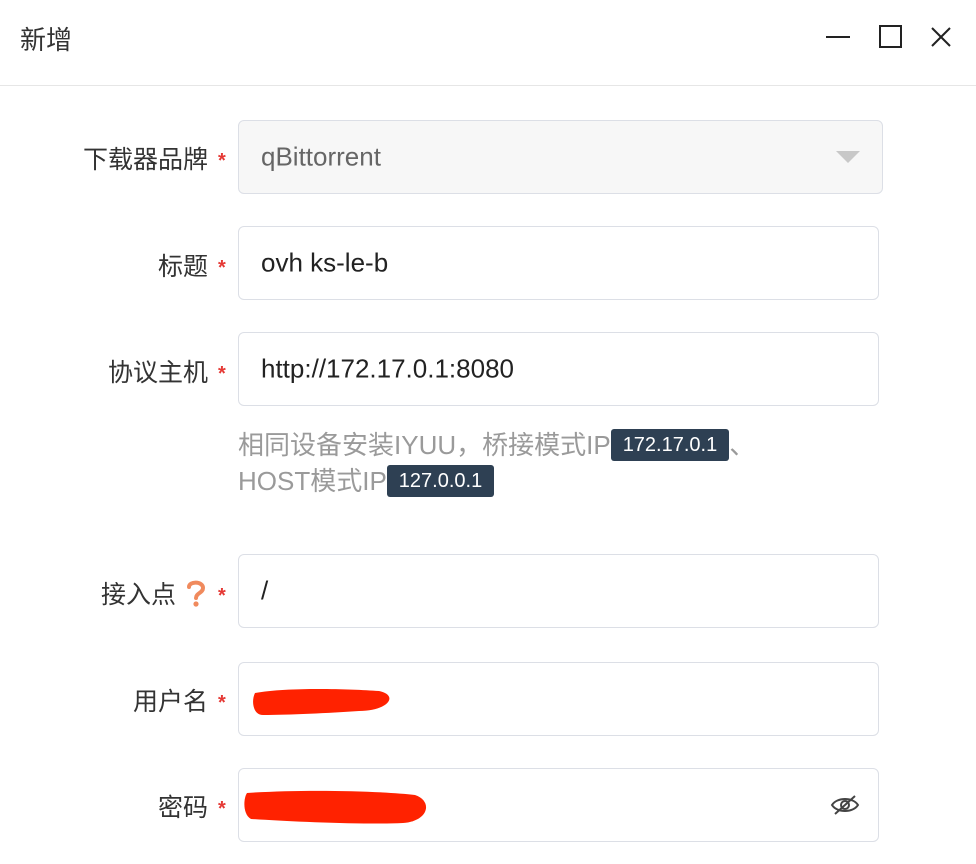 The image size is (976, 864). Describe the element at coordinates (838, 37) in the screenshot. I see `minimize-icon` at that location.